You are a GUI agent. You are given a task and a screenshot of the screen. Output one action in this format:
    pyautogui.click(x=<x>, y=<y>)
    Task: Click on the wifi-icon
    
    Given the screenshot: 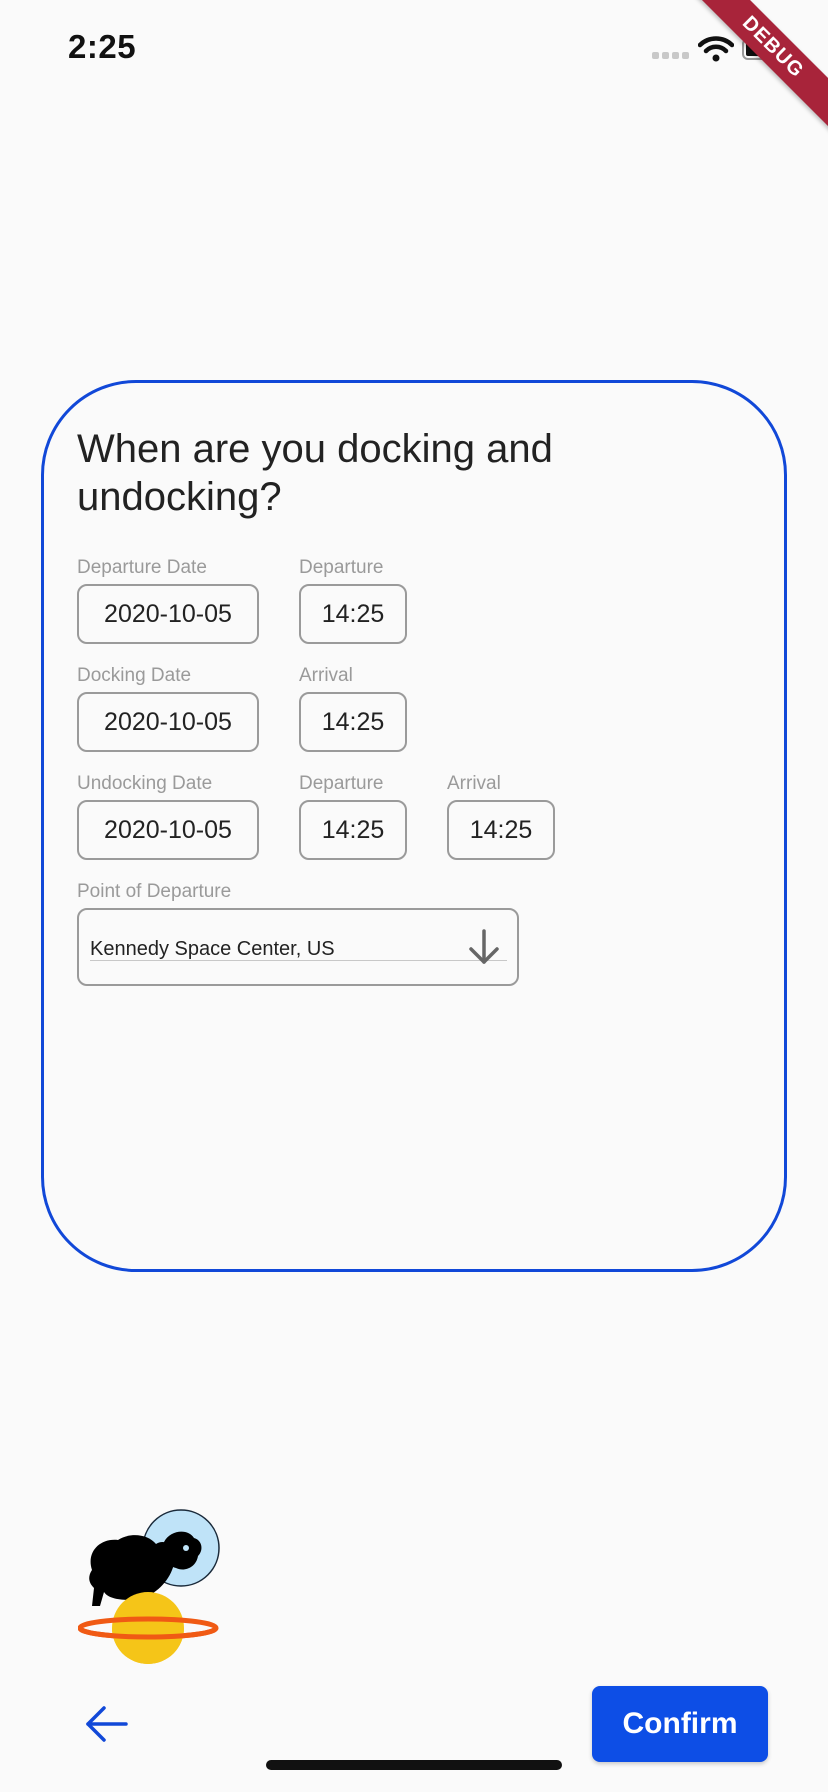 What is the action you would take?
    pyautogui.click(x=716, y=49)
    